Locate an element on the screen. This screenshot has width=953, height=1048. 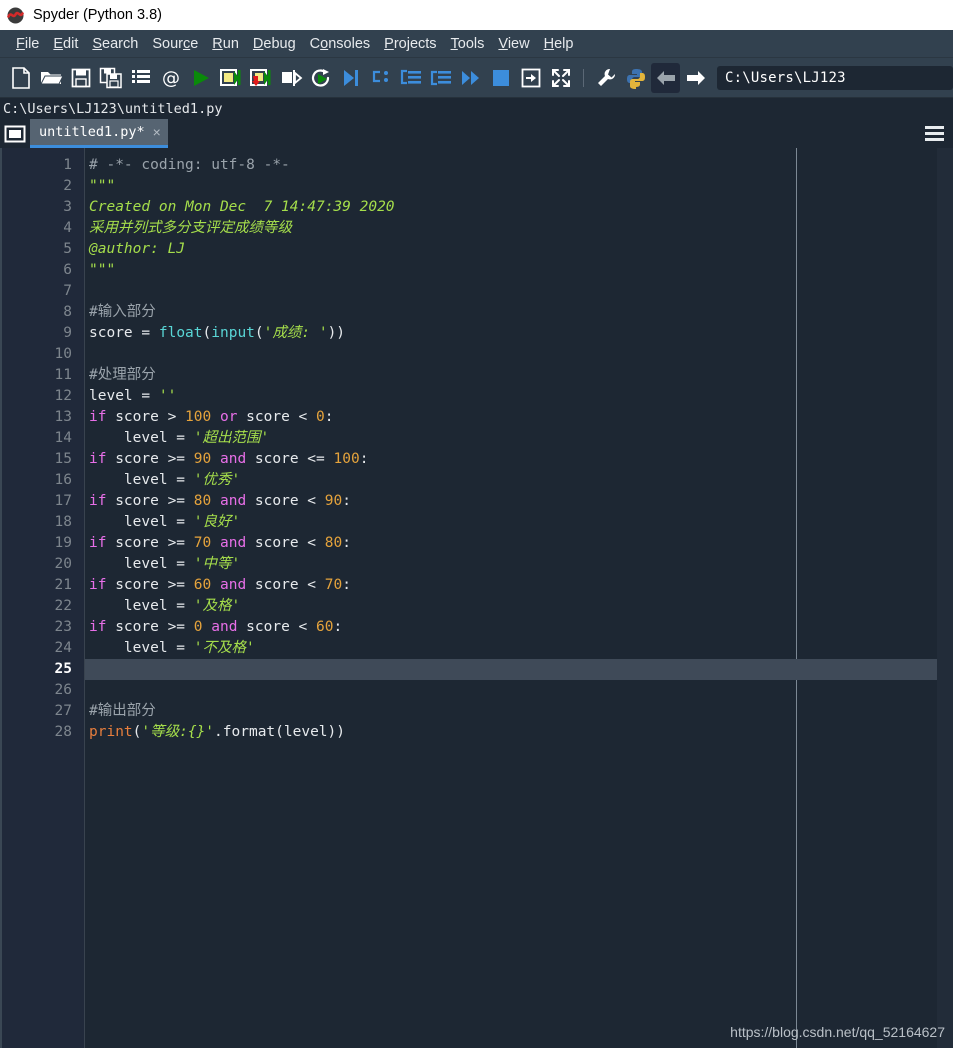
run-file-icon is located at coordinates (200, 78).